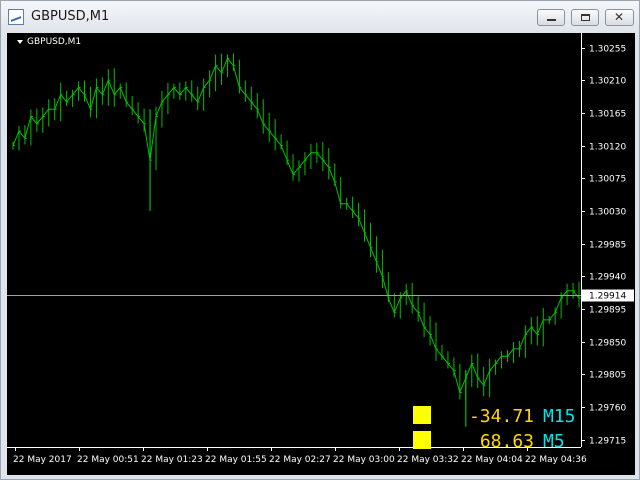 The image size is (640, 480). I want to click on title-bar: GBPUSD,M1 ✕, so click(320, 17).